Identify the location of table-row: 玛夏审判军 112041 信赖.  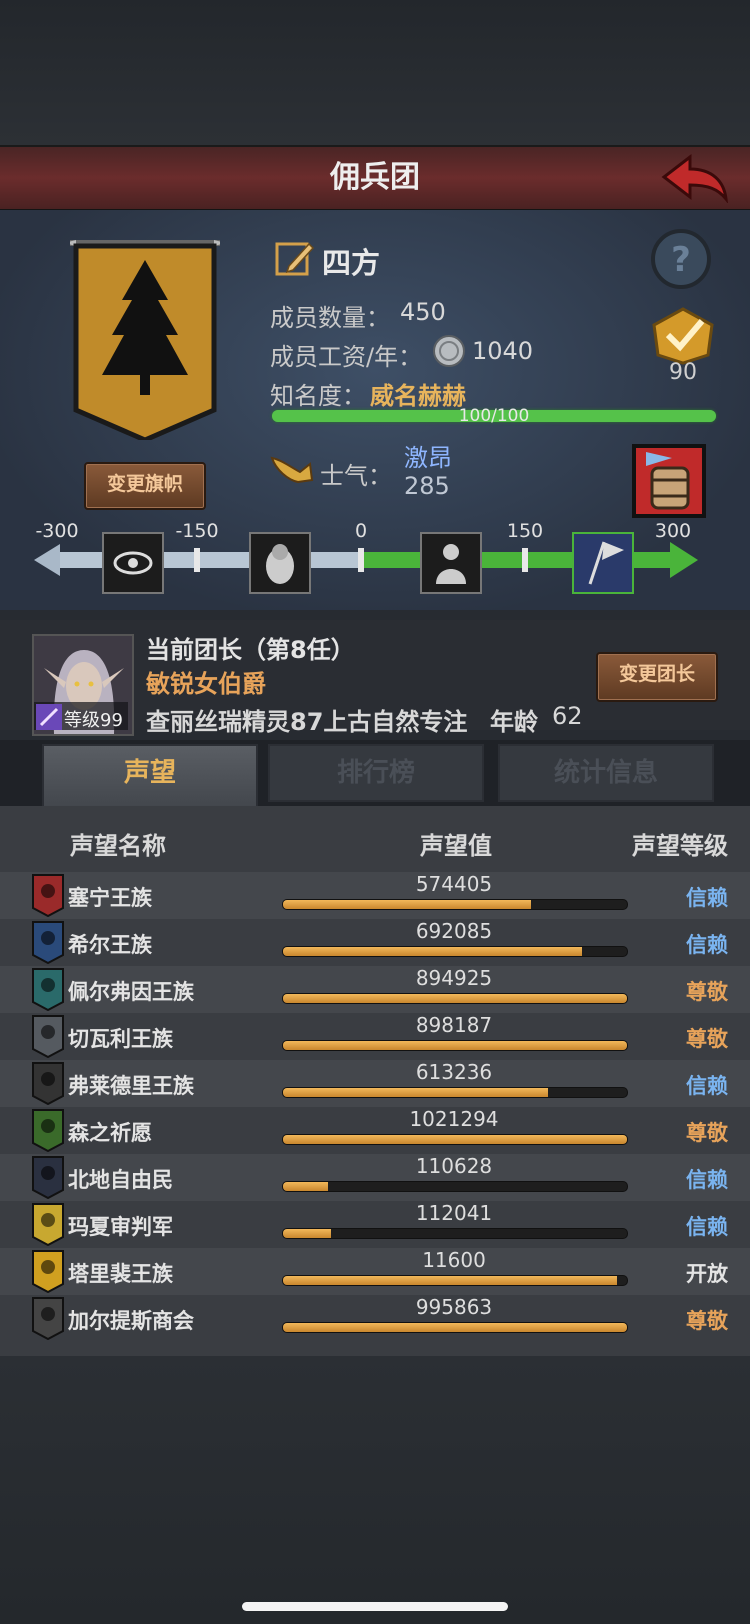
(375, 1224).